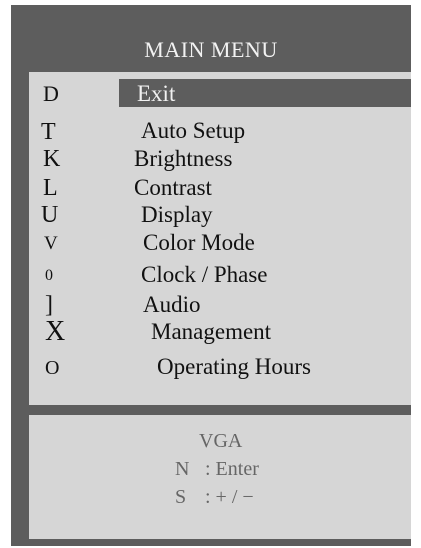 This screenshot has width=421, height=548. I want to click on menu-item-operating-hours: O Operating Hours, so click(220, 366).